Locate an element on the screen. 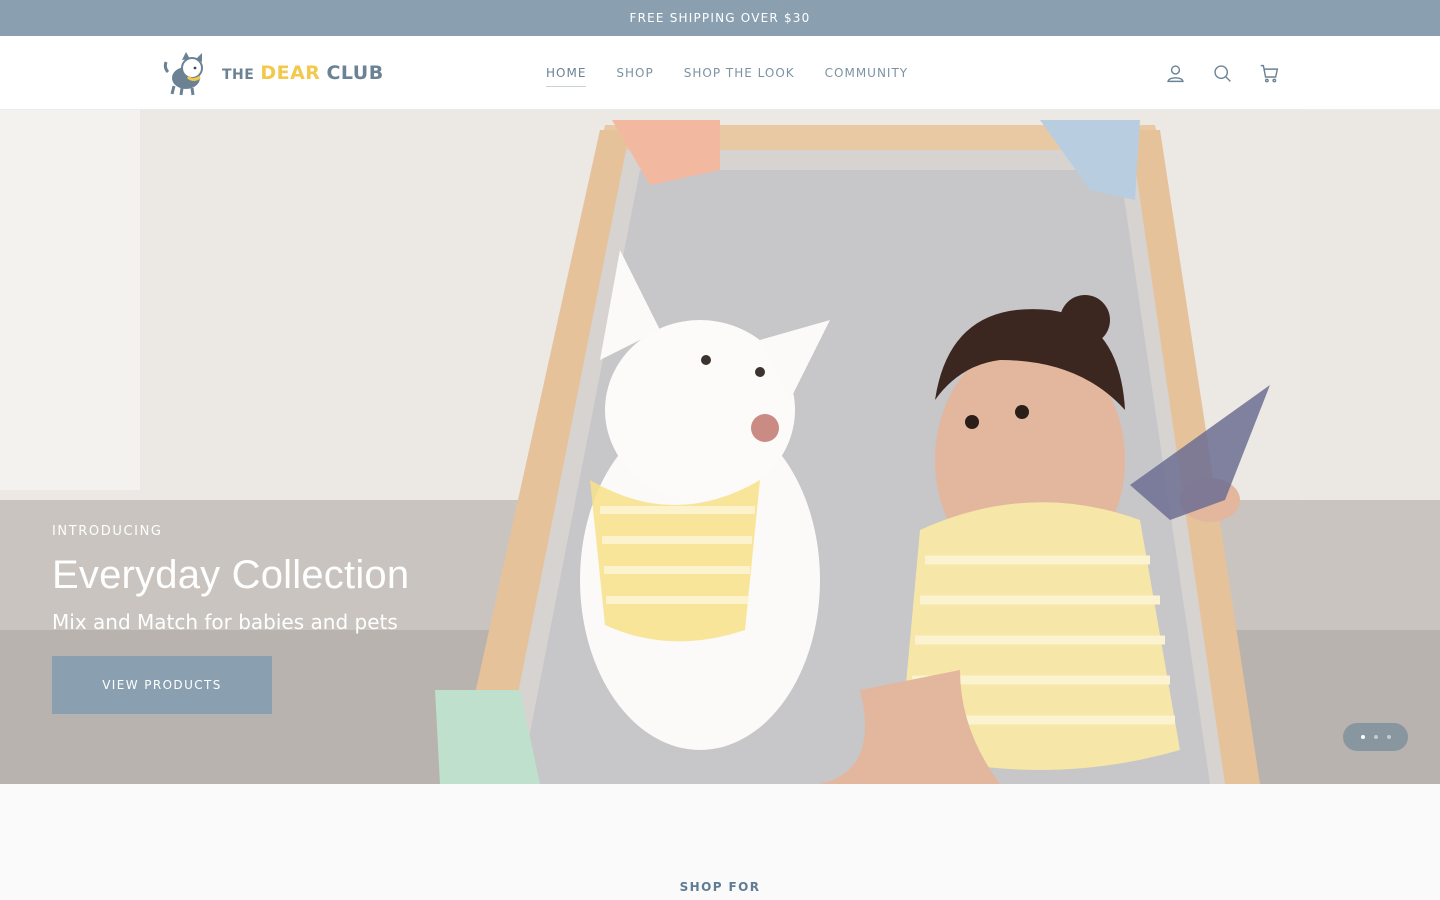 The width and height of the screenshot is (1440, 900). nav-item-shop-the-look: SHOP THE LOOK is located at coordinates (739, 73).